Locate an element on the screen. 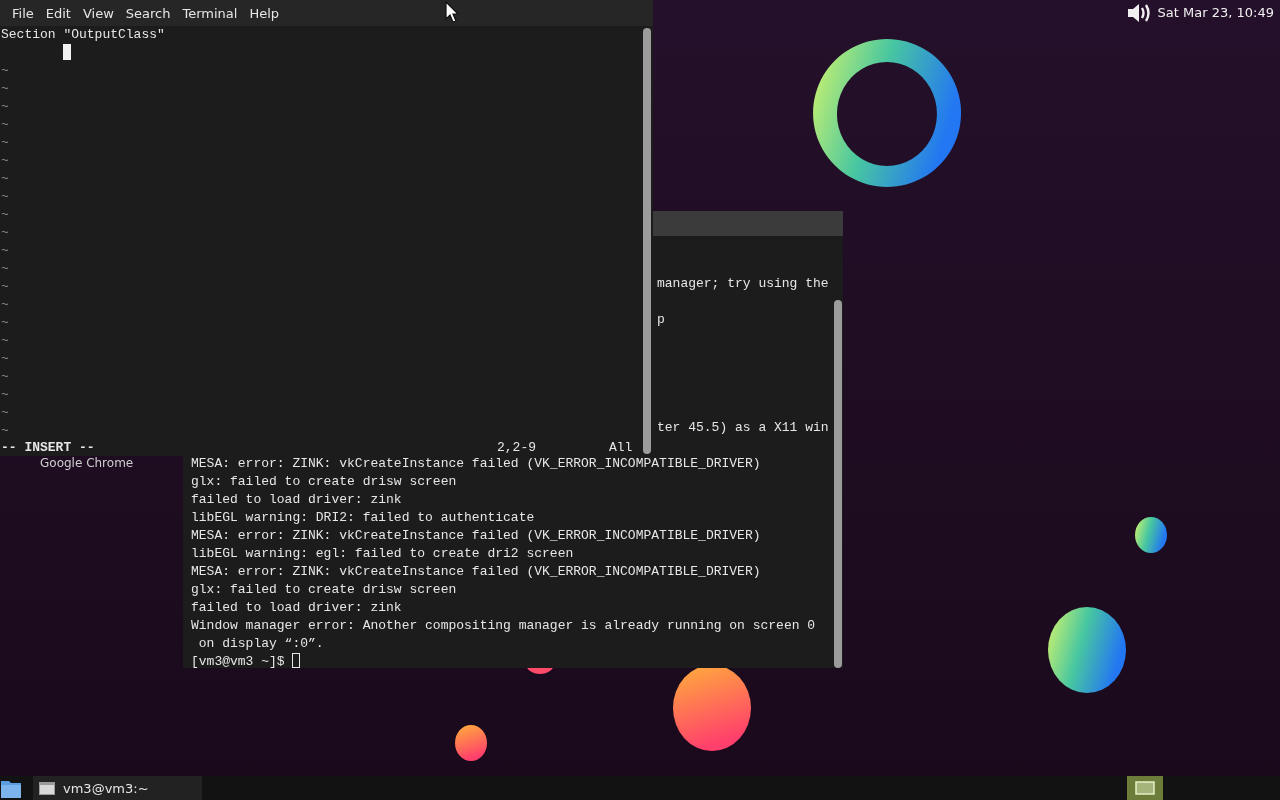 The height and width of the screenshot is (800, 1280). workspace-icon is located at coordinates (1145, 788).